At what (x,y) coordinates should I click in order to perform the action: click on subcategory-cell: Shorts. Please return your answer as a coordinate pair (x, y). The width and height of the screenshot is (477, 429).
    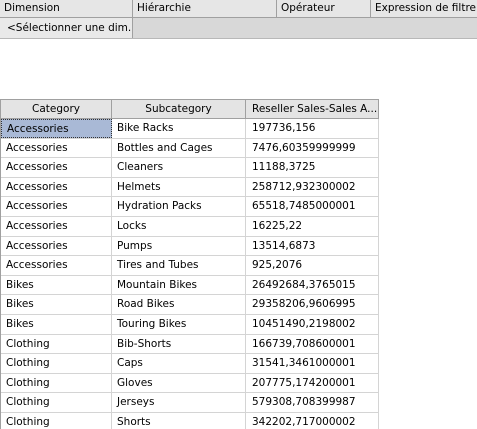
    Looking at the image, I should click on (179, 420).